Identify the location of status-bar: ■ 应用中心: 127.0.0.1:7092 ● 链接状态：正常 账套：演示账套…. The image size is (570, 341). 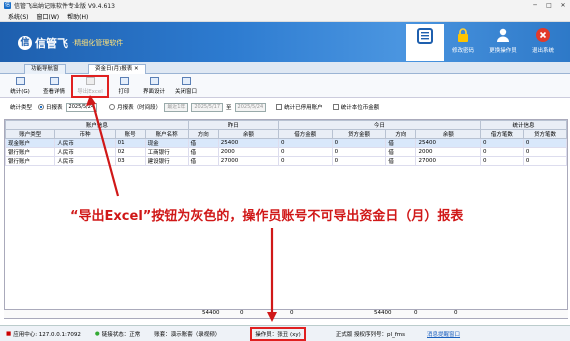
(285, 333).